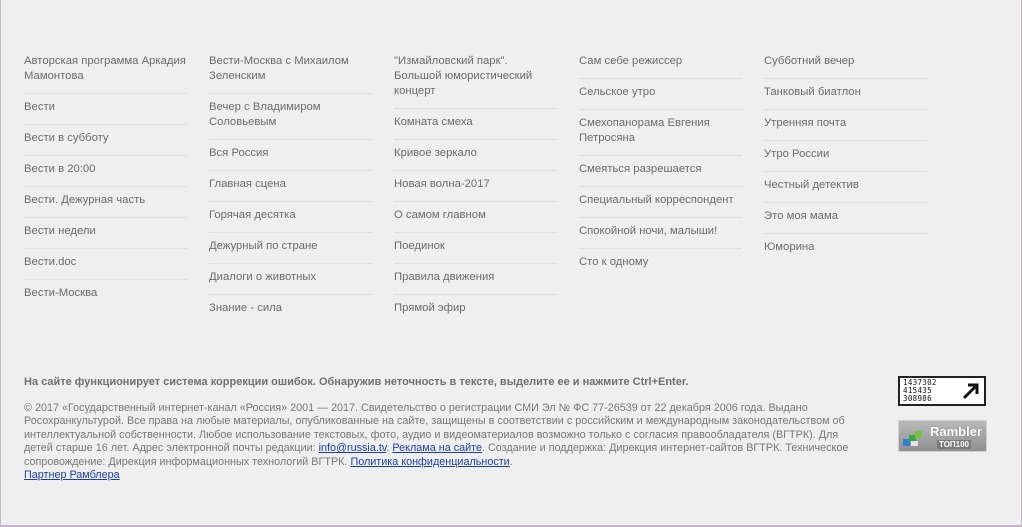  What do you see at coordinates (845, 218) in the screenshot?
I see `program-link: Это моя мама` at bounding box center [845, 218].